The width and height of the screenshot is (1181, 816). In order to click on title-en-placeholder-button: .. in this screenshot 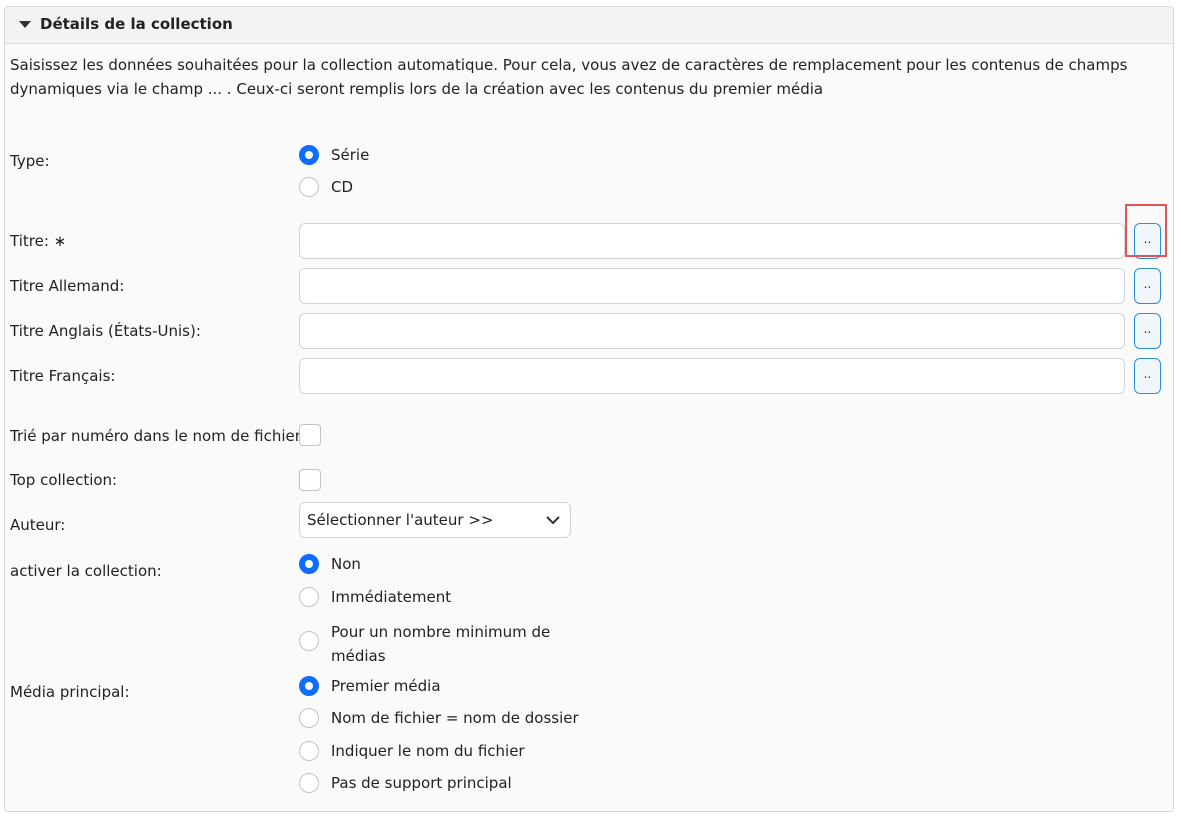, I will do `click(1147, 331)`.